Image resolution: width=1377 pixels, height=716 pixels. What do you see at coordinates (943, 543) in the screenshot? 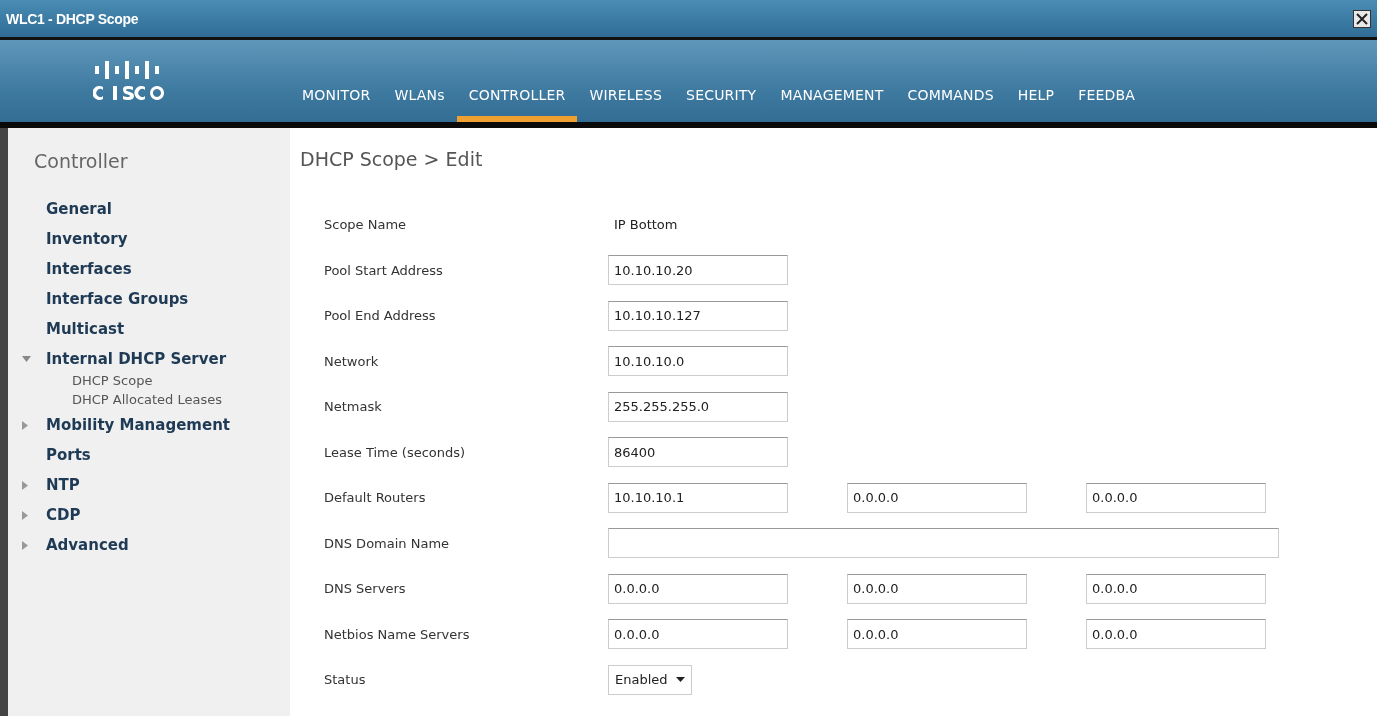
I see `input-field` at bounding box center [943, 543].